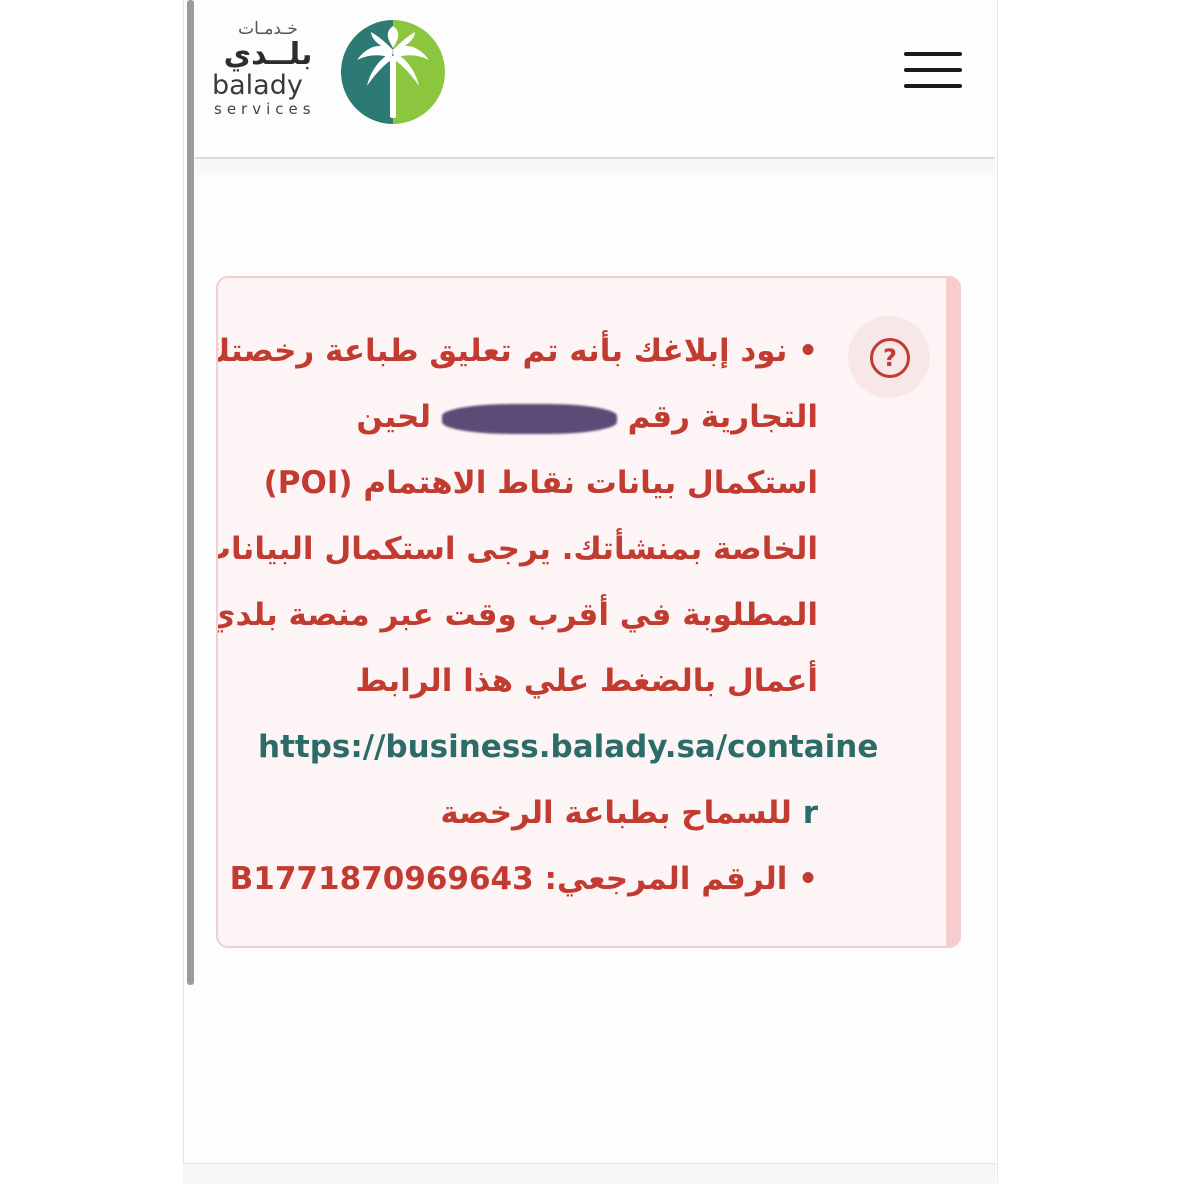  What do you see at coordinates (722, 417) in the screenshot?
I see `license-label: التجارية رقم` at bounding box center [722, 417].